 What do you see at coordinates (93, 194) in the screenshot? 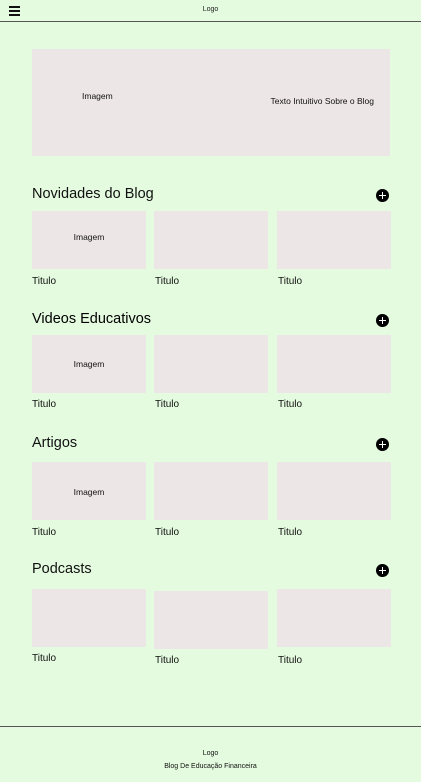
I see `section-title-novidades: Novidades do Blog` at bounding box center [93, 194].